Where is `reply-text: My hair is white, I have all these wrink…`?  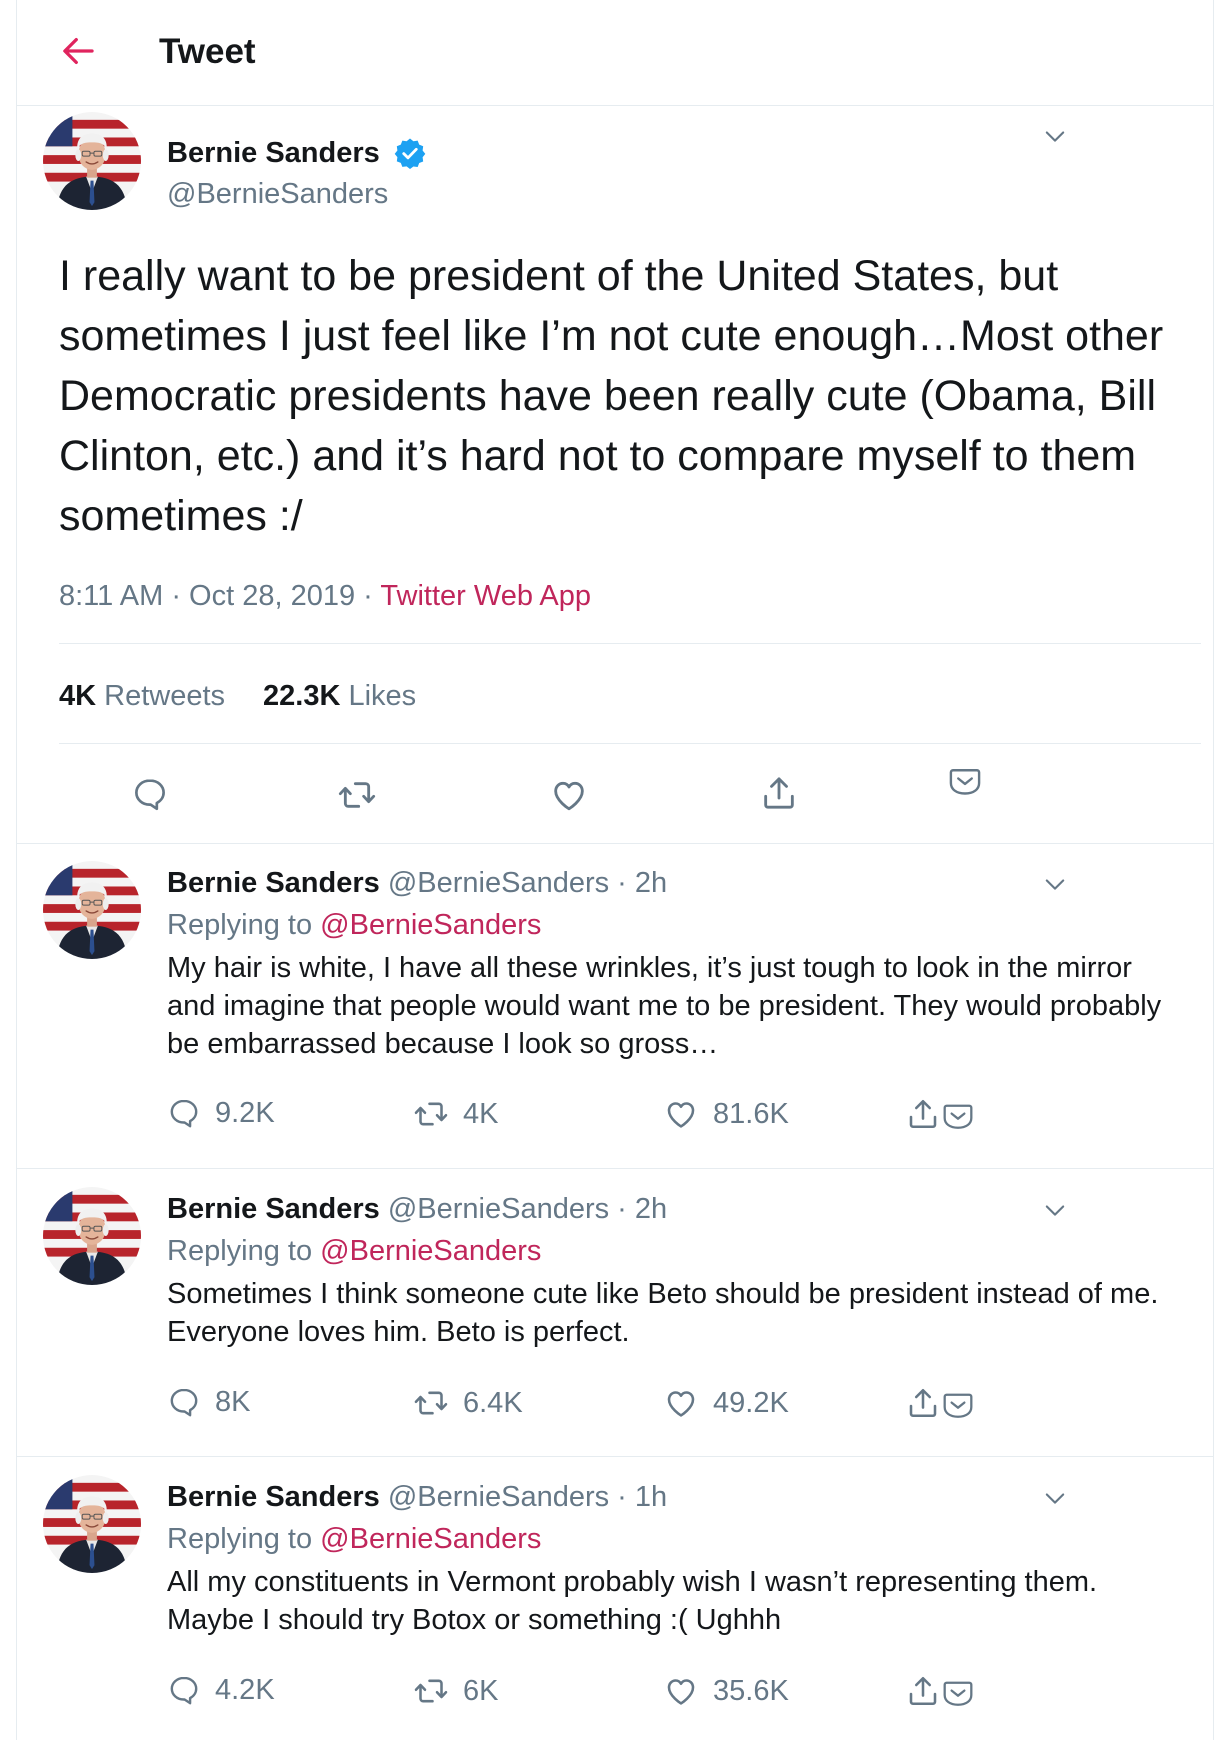
reply-text: My hair is white, I have all these wrink… is located at coordinates (664, 1006).